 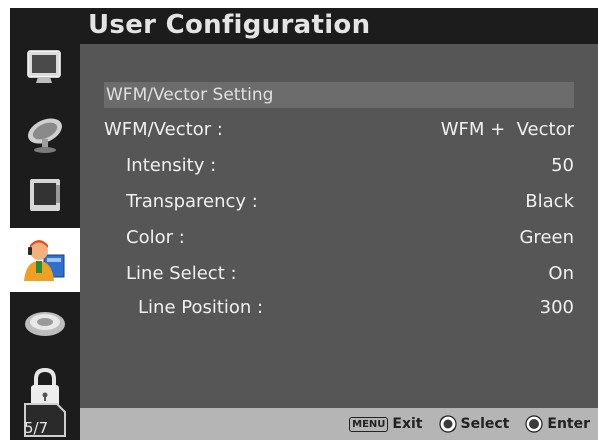 What do you see at coordinates (568, 424) in the screenshot?
I see `enter-label: Enter` at bounding box center [568, 424].